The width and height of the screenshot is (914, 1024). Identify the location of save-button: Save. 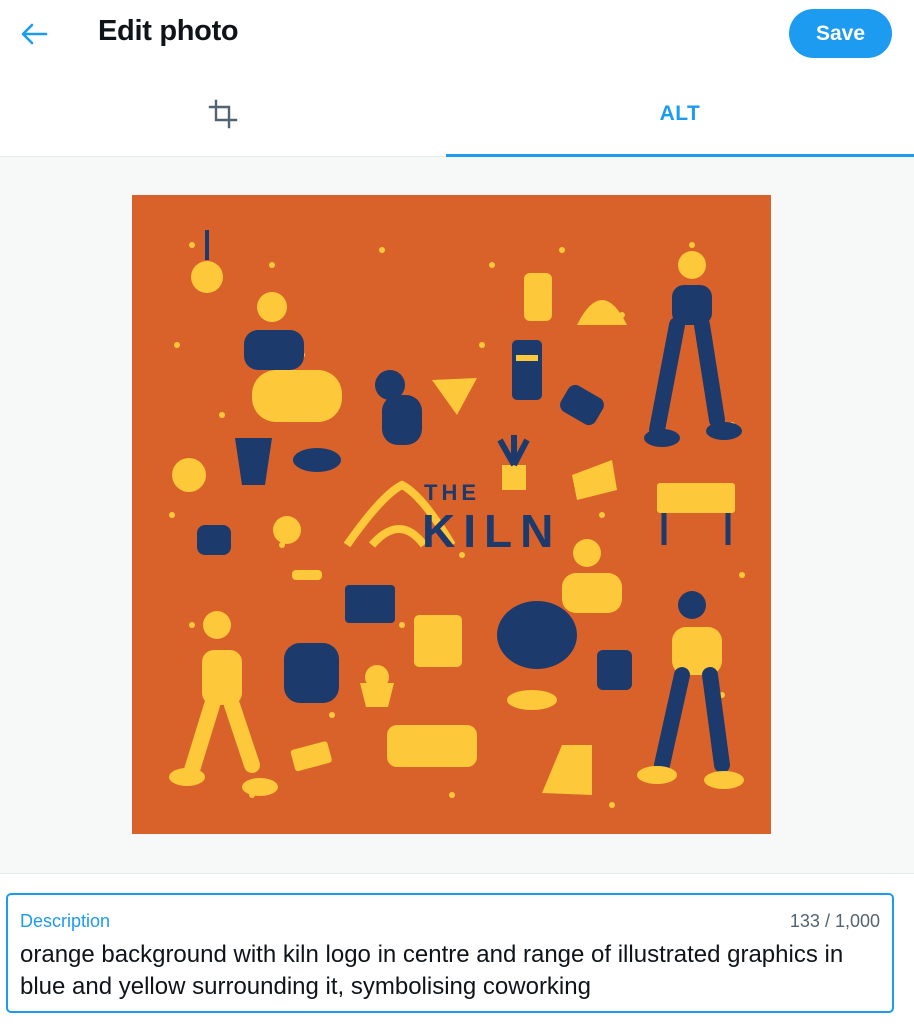
(840, 33).